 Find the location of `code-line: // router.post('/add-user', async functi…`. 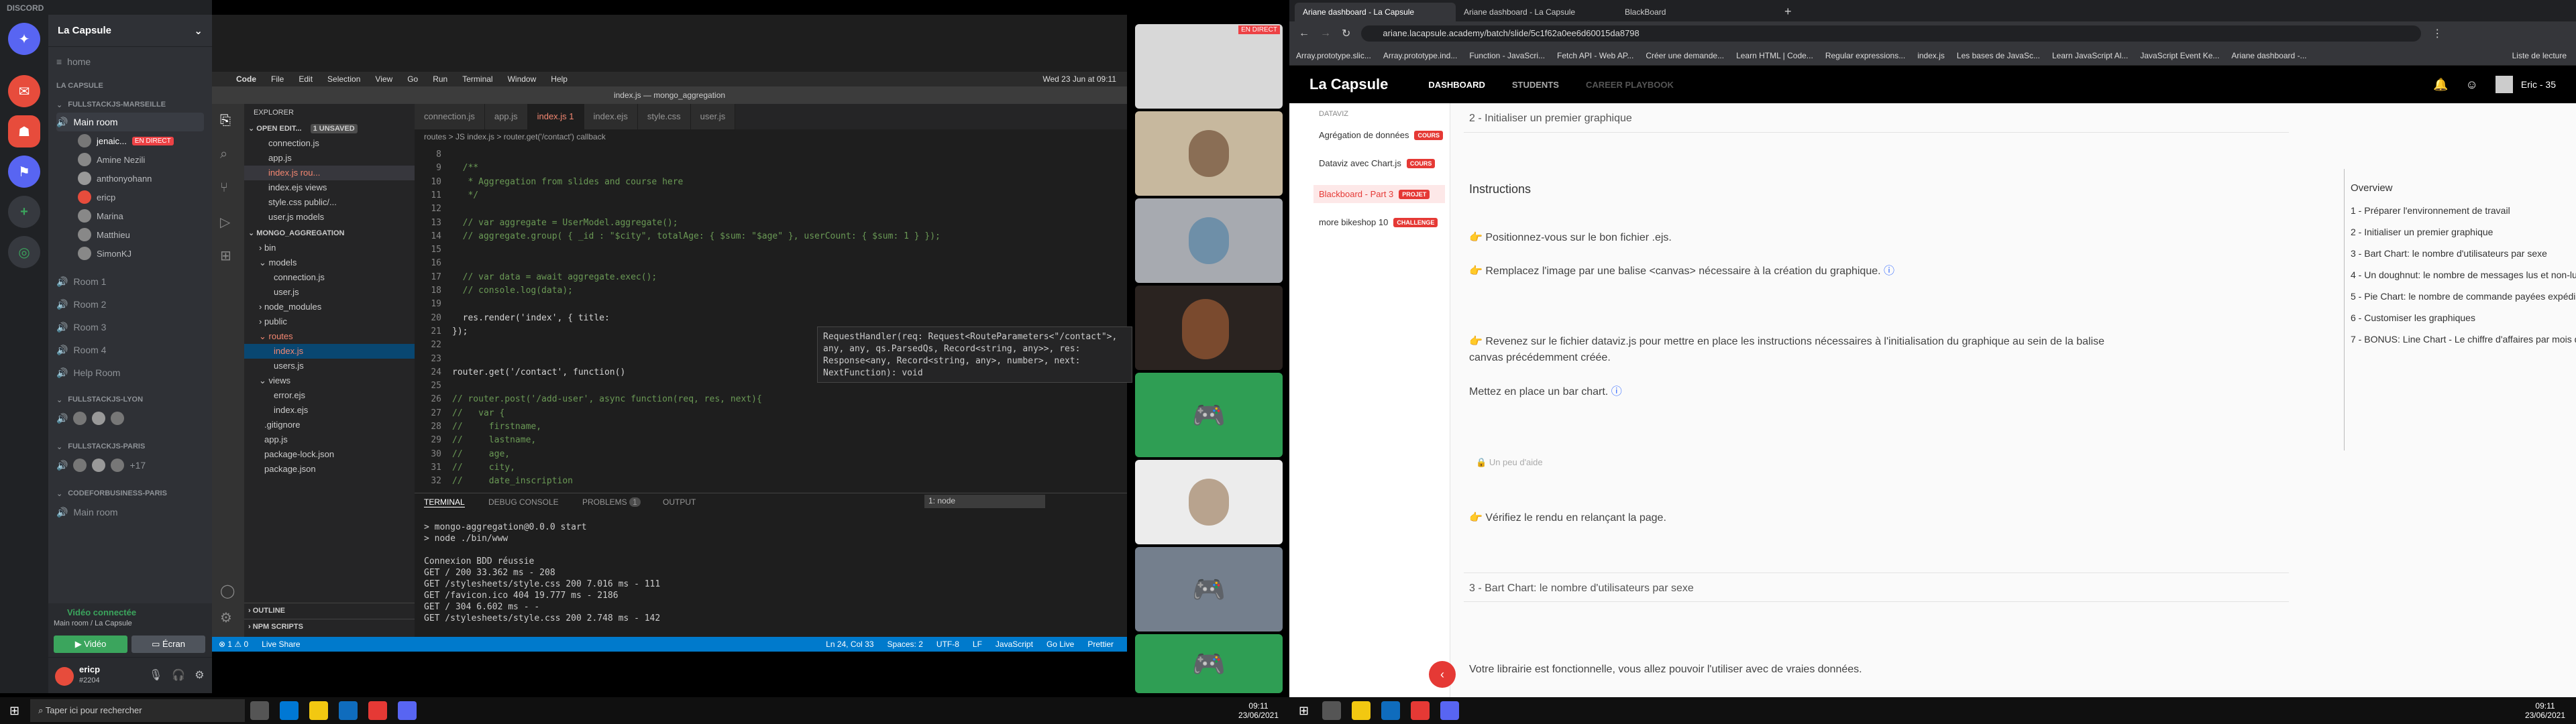

code-line: // router.post('/add-user', async functi… is located at coordinates (607, 399).